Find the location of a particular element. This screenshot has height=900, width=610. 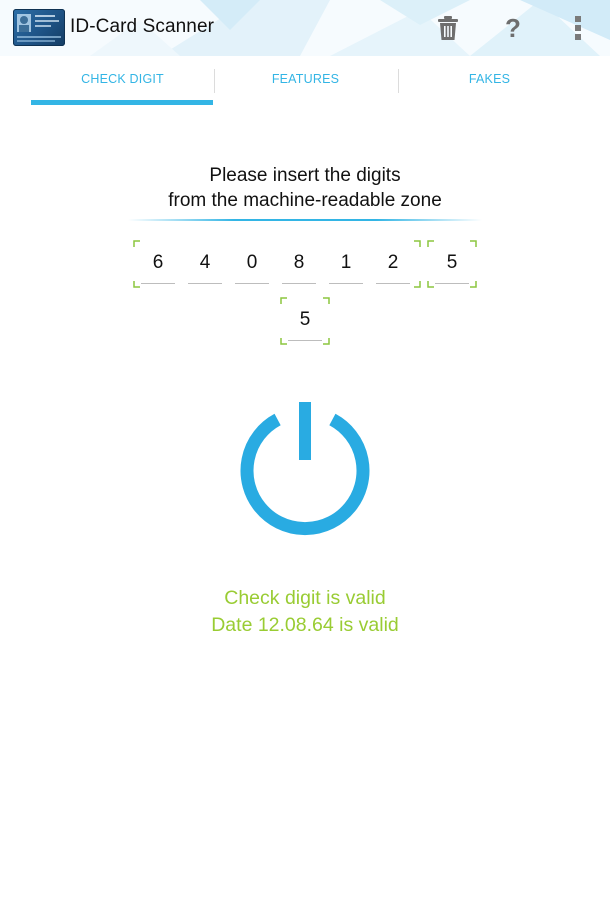

date-check-digit-field: 5 is located at coordinates (452, 263).